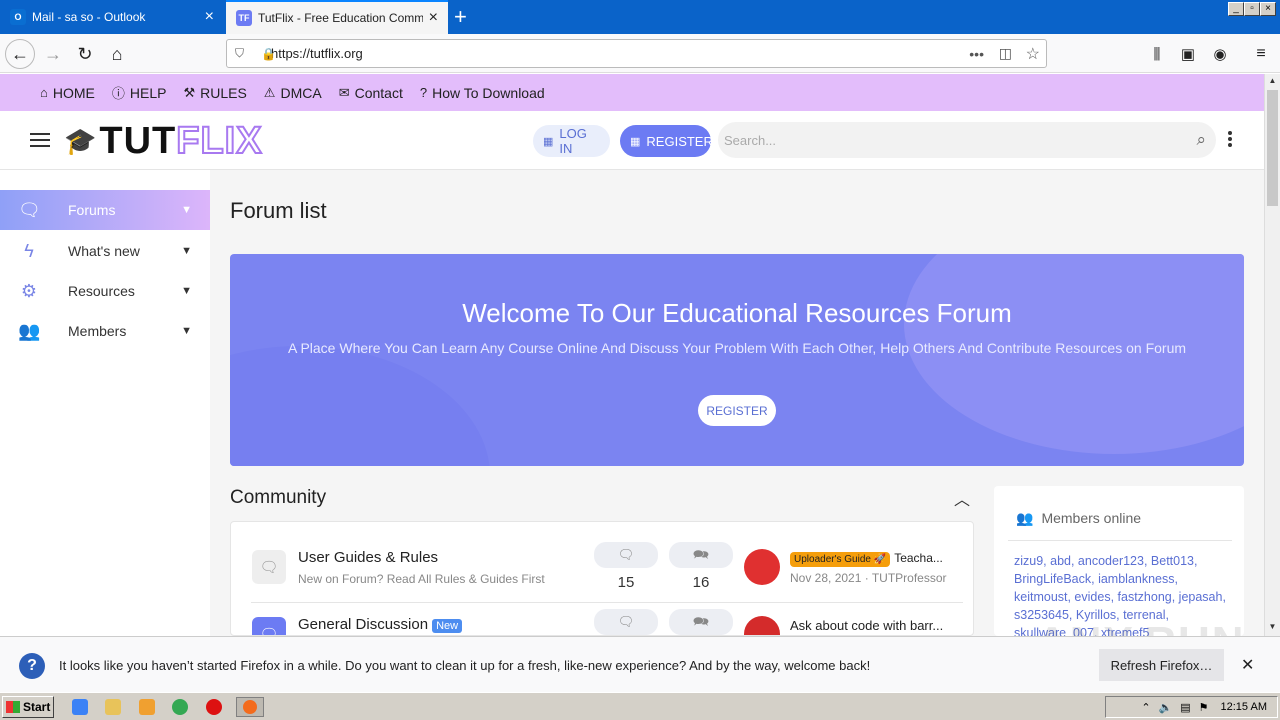  What do you see at coordinates (460, 17) in the screenshot?
I see `new-tab-icon: +` at bounding box center [460, 17].